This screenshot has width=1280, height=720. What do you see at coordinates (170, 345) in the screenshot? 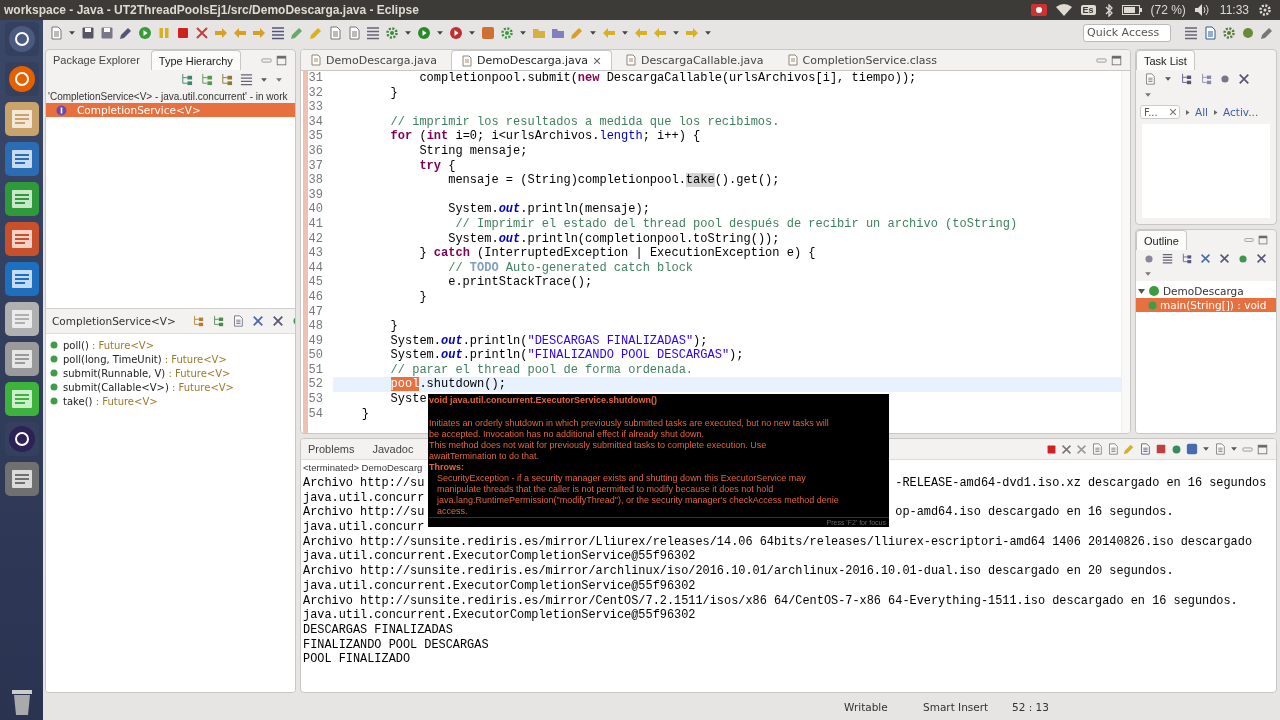
I see `member-item: poll() : Future<V>` at bounding box center [170, 345].